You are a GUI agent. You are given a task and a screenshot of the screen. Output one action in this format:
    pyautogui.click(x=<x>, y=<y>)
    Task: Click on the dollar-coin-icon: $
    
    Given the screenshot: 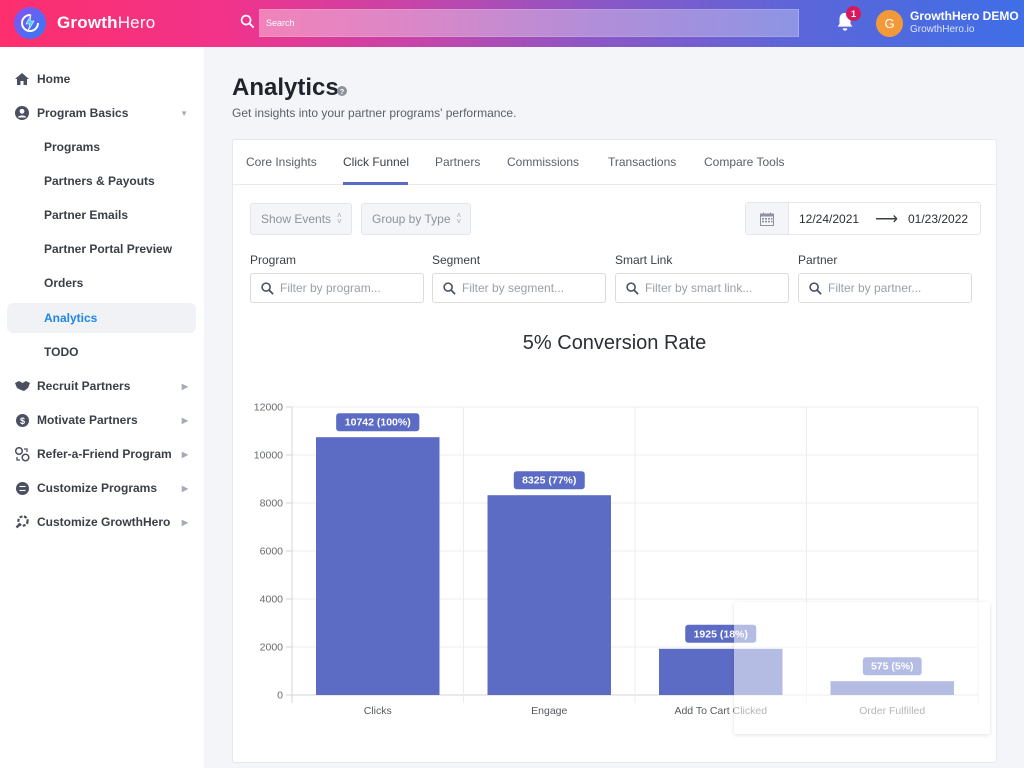 What is the action you would take?
    pyautogui.click(x=22, y=420)
    